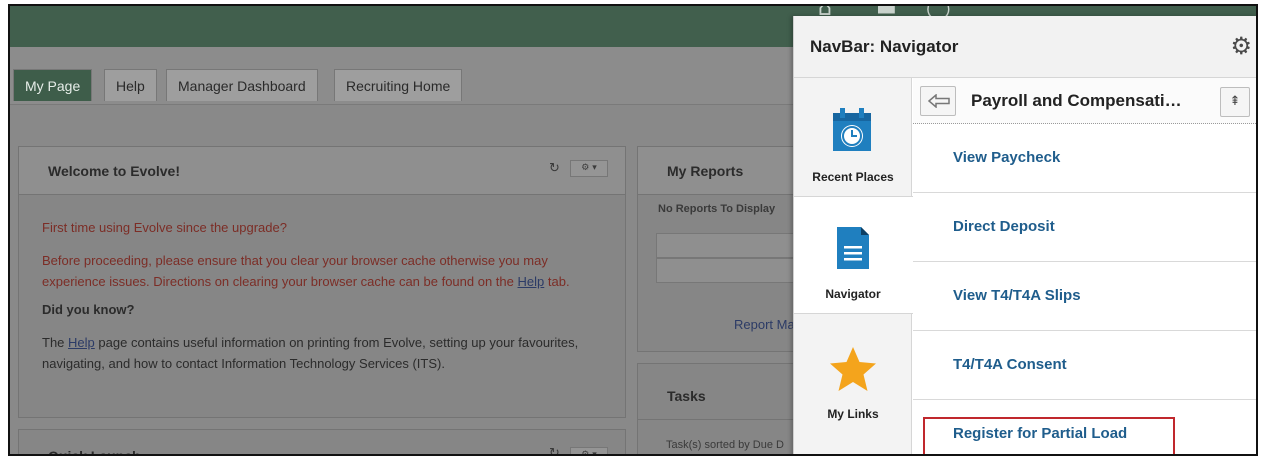 The height and width of the screenshot is (460, 1261). I want to click on my-reports-title: My Reports, so click(705, 171).